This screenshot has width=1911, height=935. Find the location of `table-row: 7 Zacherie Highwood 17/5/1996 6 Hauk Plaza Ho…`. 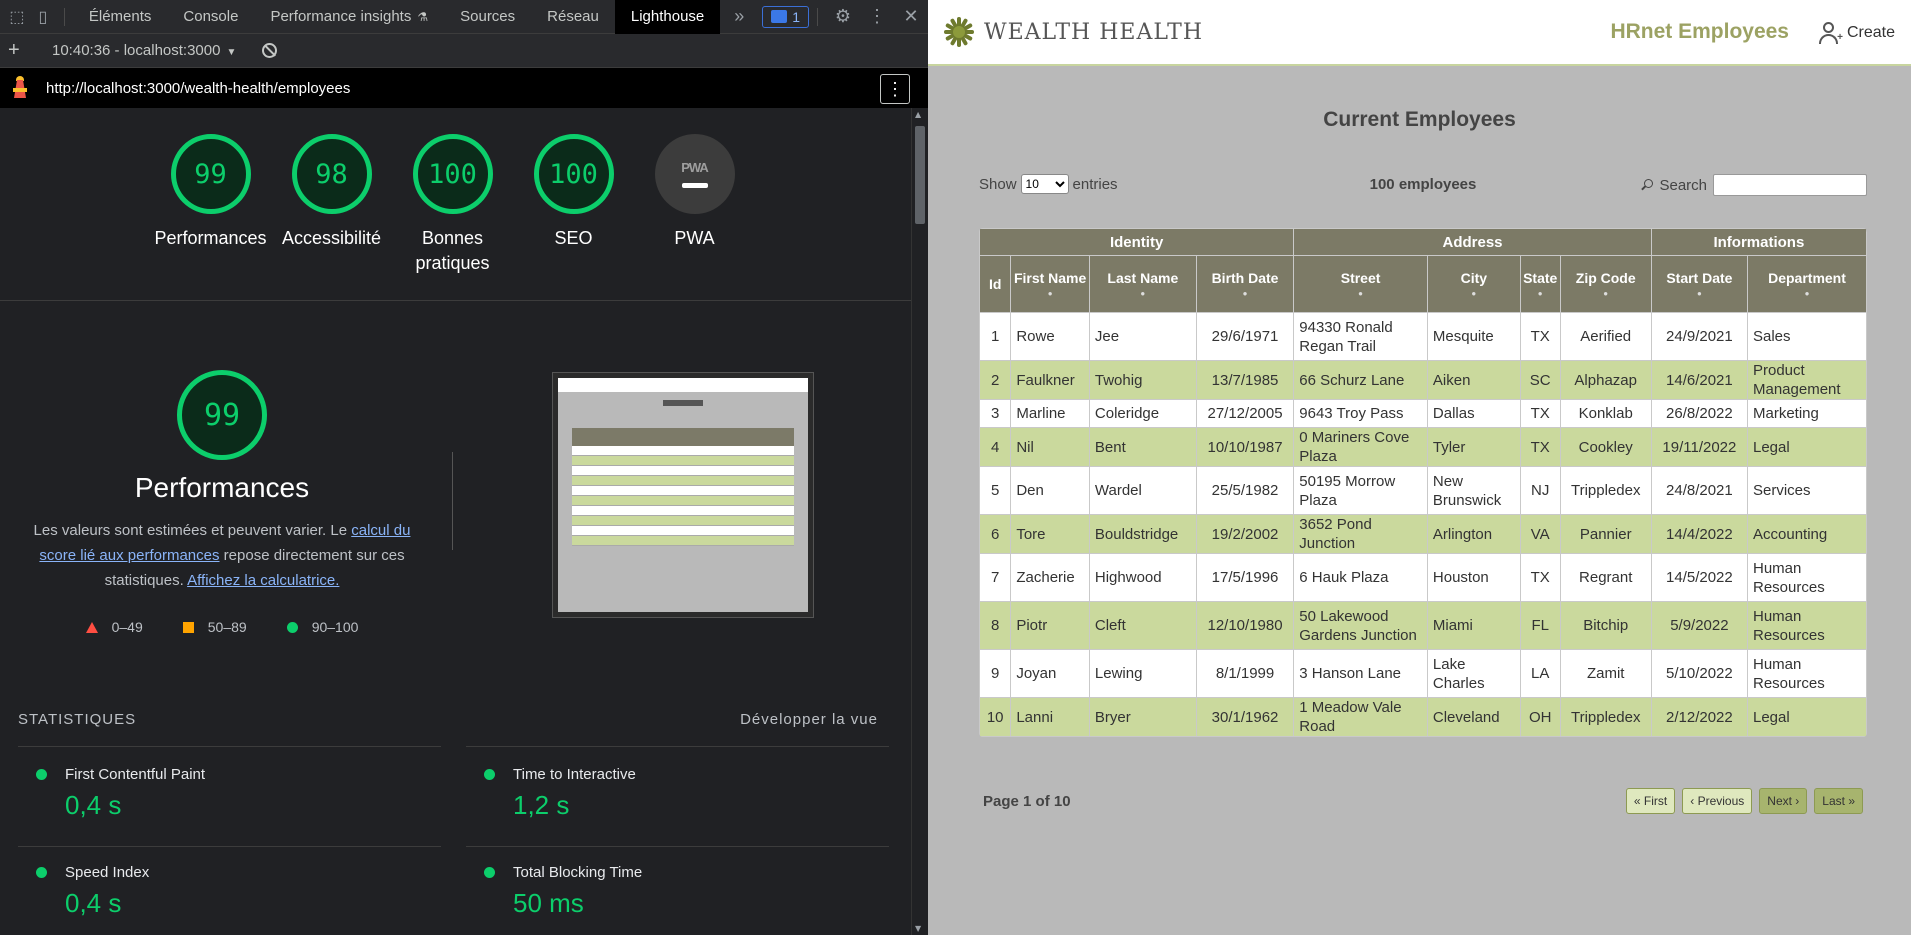

table-row: 7 Zacherie Highwood 17/5/1996 6 Hauk Plaza Ho… is located at coordinates (1423, 577).